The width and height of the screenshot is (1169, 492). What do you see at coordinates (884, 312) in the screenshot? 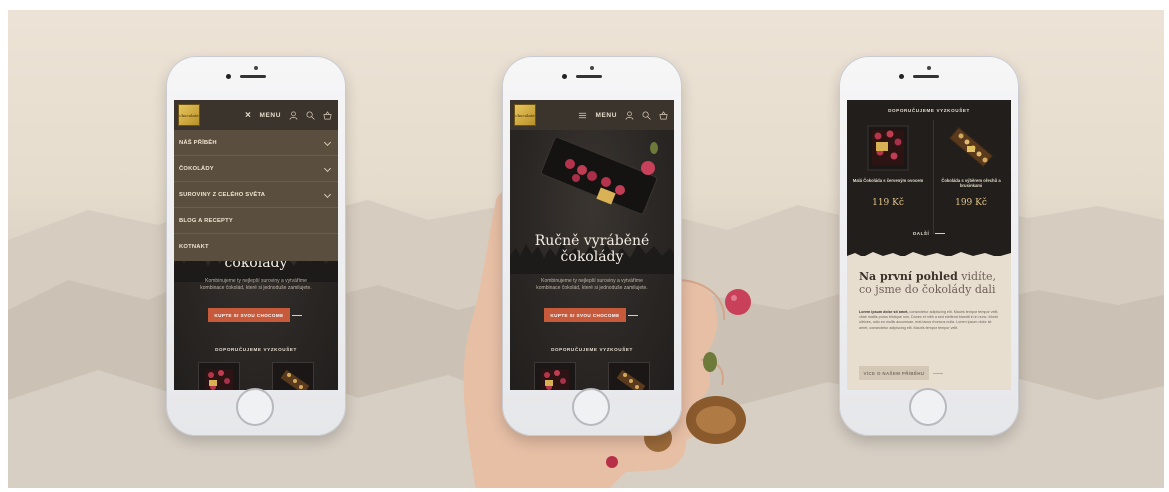
I see `about-text-bold: Lorem ipsum dolor sit amet,` at bounding box center [884, 312].